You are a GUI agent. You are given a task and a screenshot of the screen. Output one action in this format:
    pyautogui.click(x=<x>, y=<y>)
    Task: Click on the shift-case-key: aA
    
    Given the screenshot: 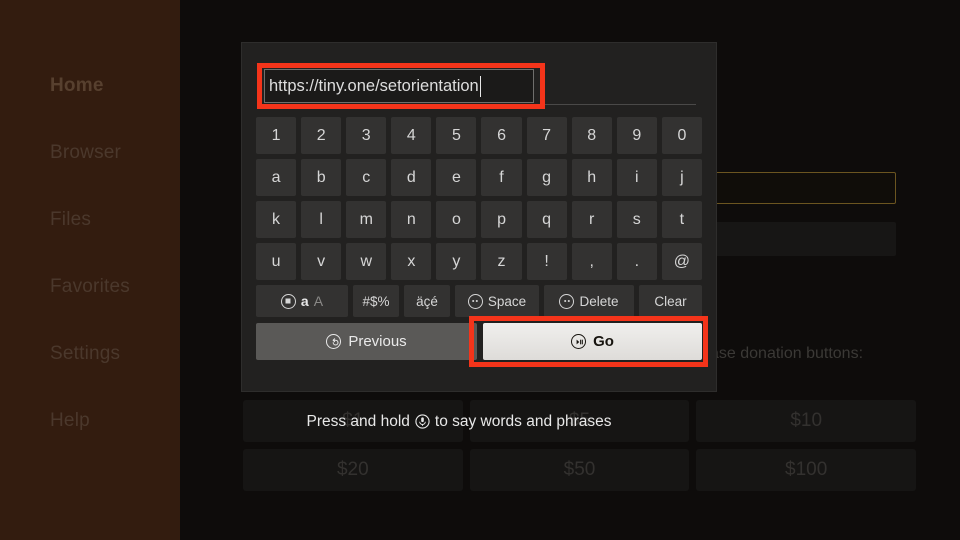 What is the action you would take?
    pyautogui.click(x=302, y=301)
    